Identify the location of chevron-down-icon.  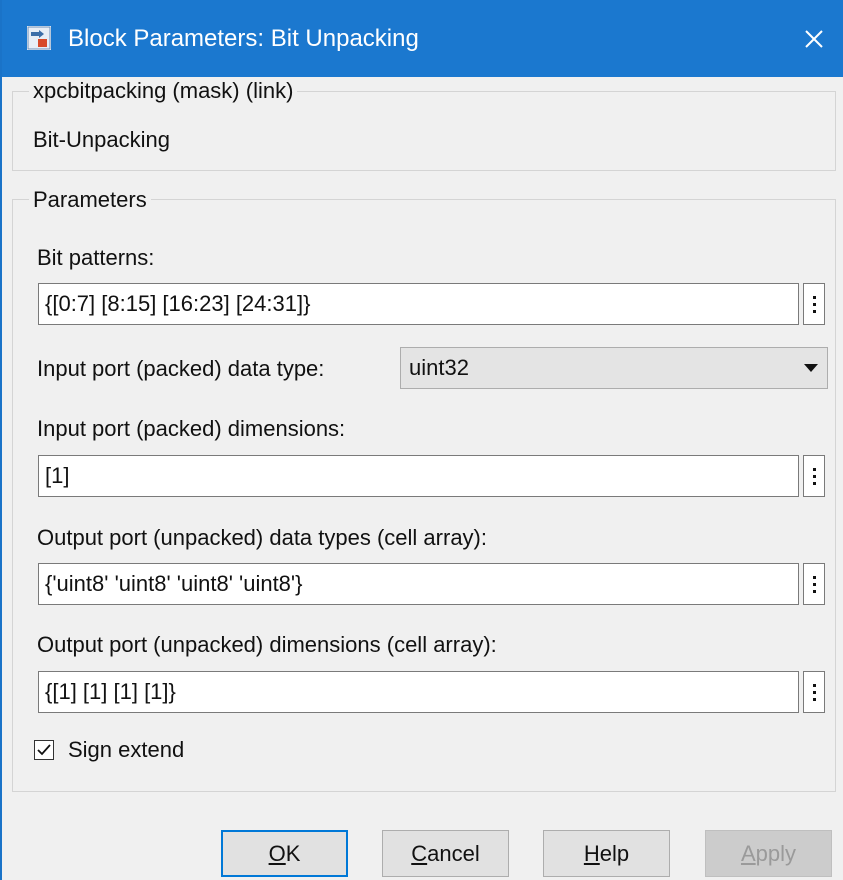
(811, 368).